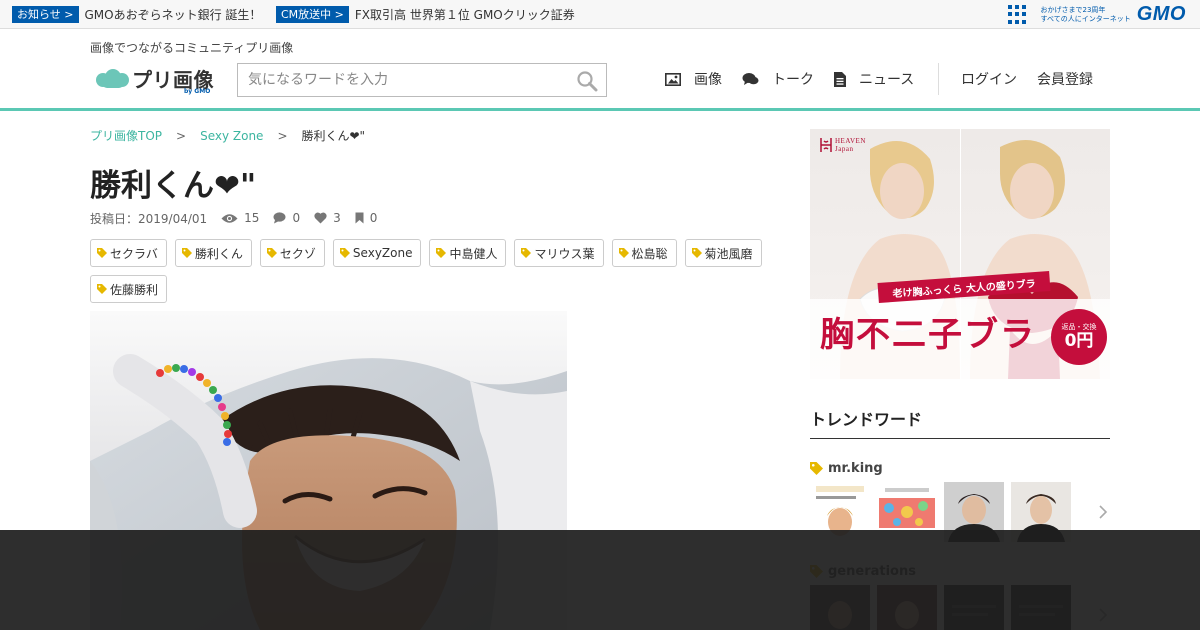  Describe the element at coordinates (960, 438) in the screenshot. I see `trend-divider` at that location.